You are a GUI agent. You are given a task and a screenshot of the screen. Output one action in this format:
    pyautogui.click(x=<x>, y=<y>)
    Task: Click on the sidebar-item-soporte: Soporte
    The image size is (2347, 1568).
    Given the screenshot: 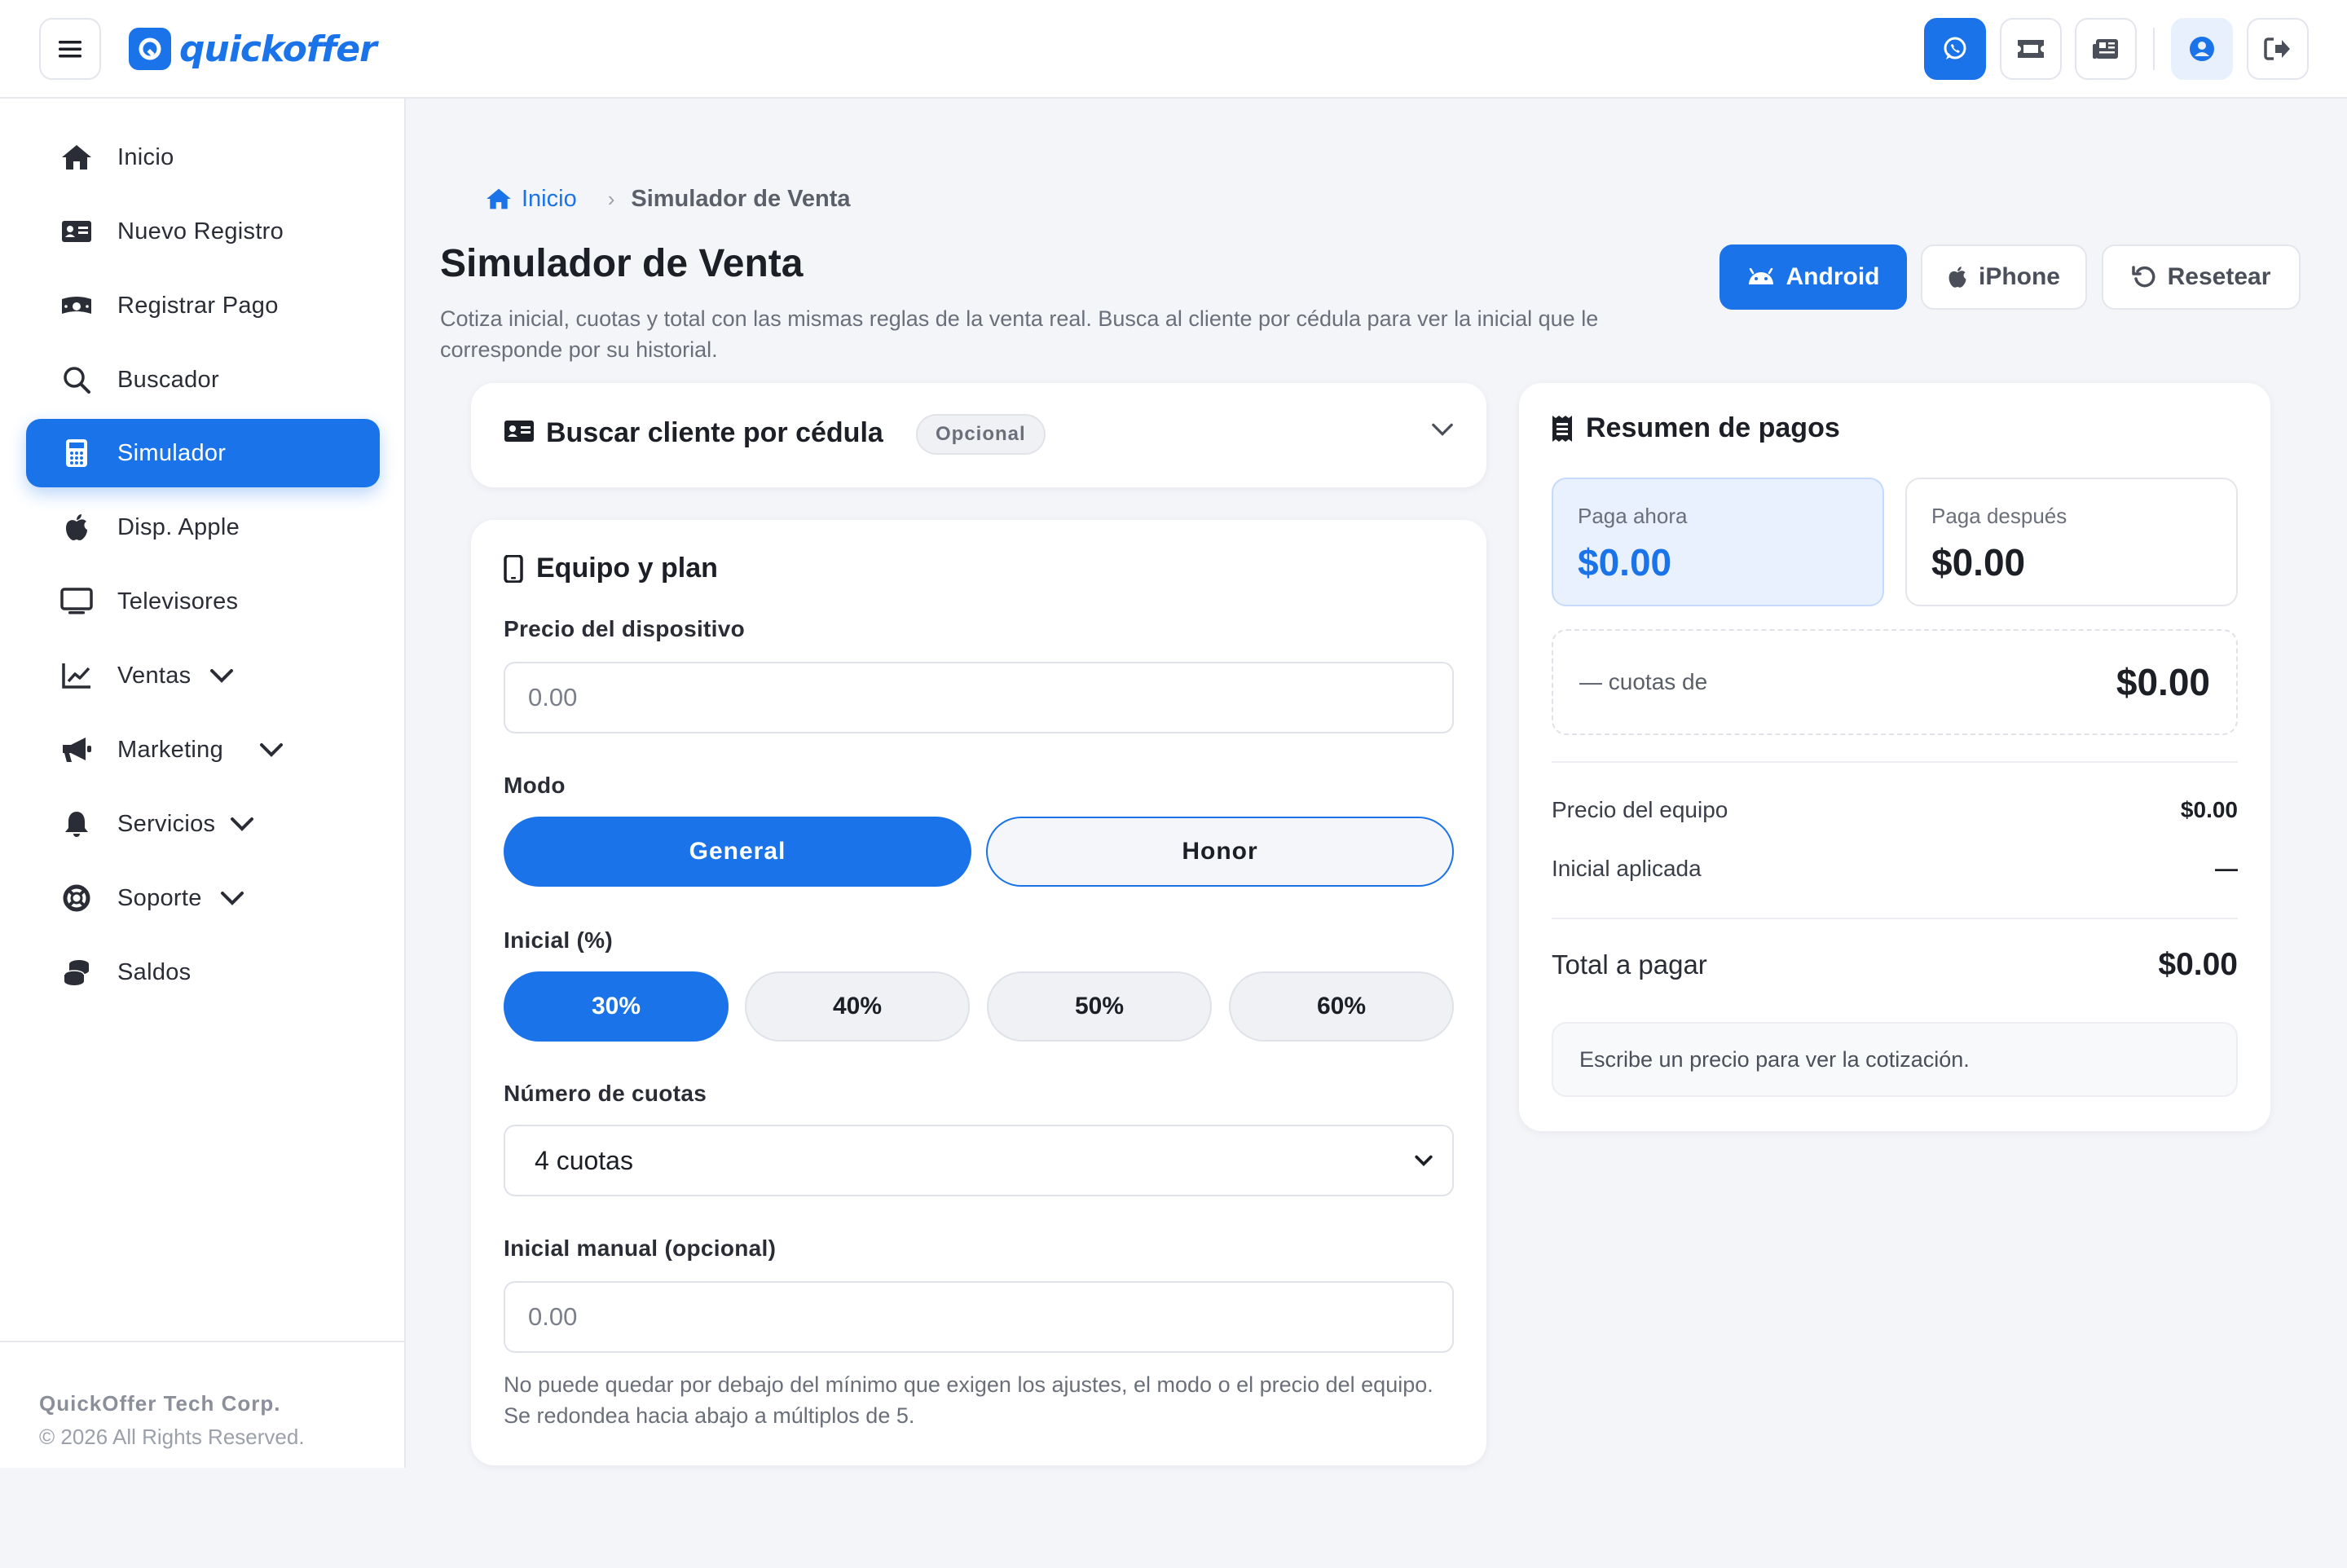 What is the action you would take?
    pyautogui.click(x=203, y=898)
    